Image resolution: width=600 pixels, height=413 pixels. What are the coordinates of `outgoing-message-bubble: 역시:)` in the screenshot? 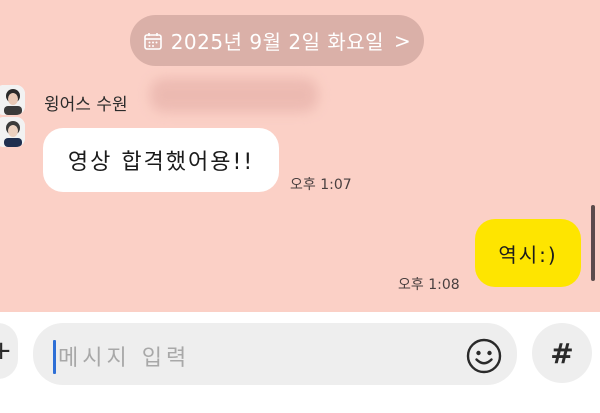 It's located at (528, 253).